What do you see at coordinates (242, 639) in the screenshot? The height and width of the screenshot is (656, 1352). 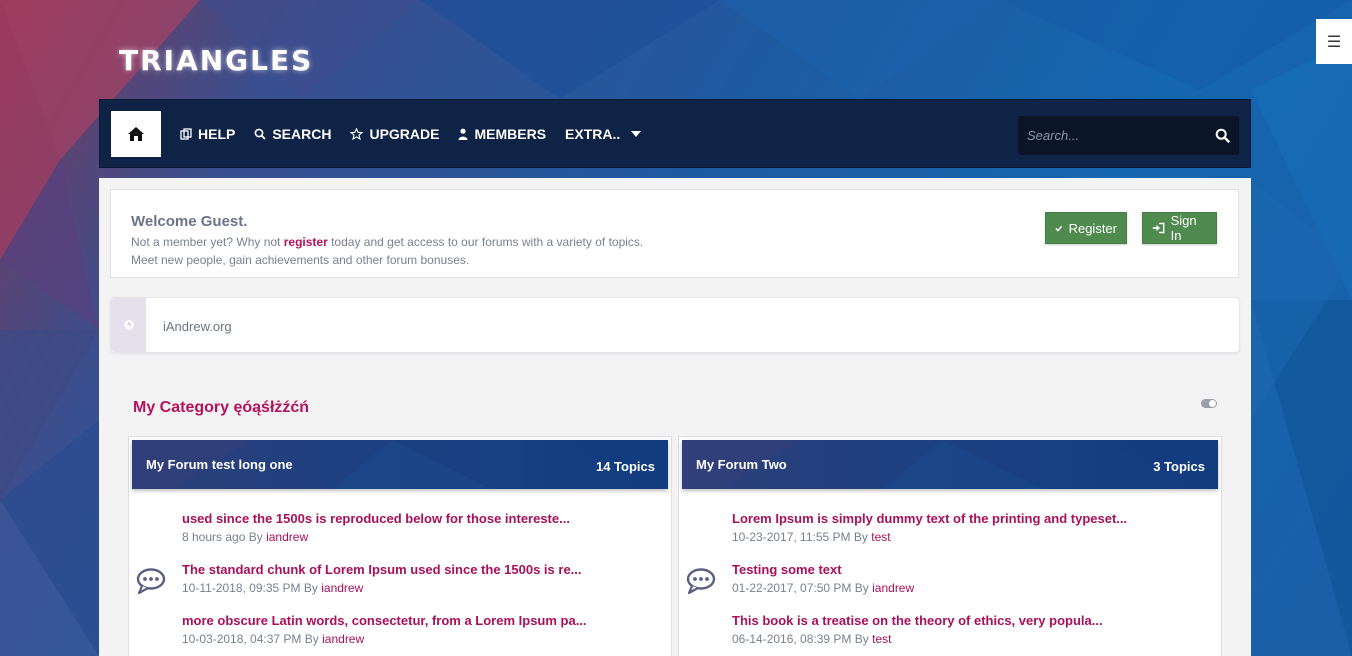 I see `topic-time: 10-03-2018, 04:37 PM` at bounding box center [242, 639].